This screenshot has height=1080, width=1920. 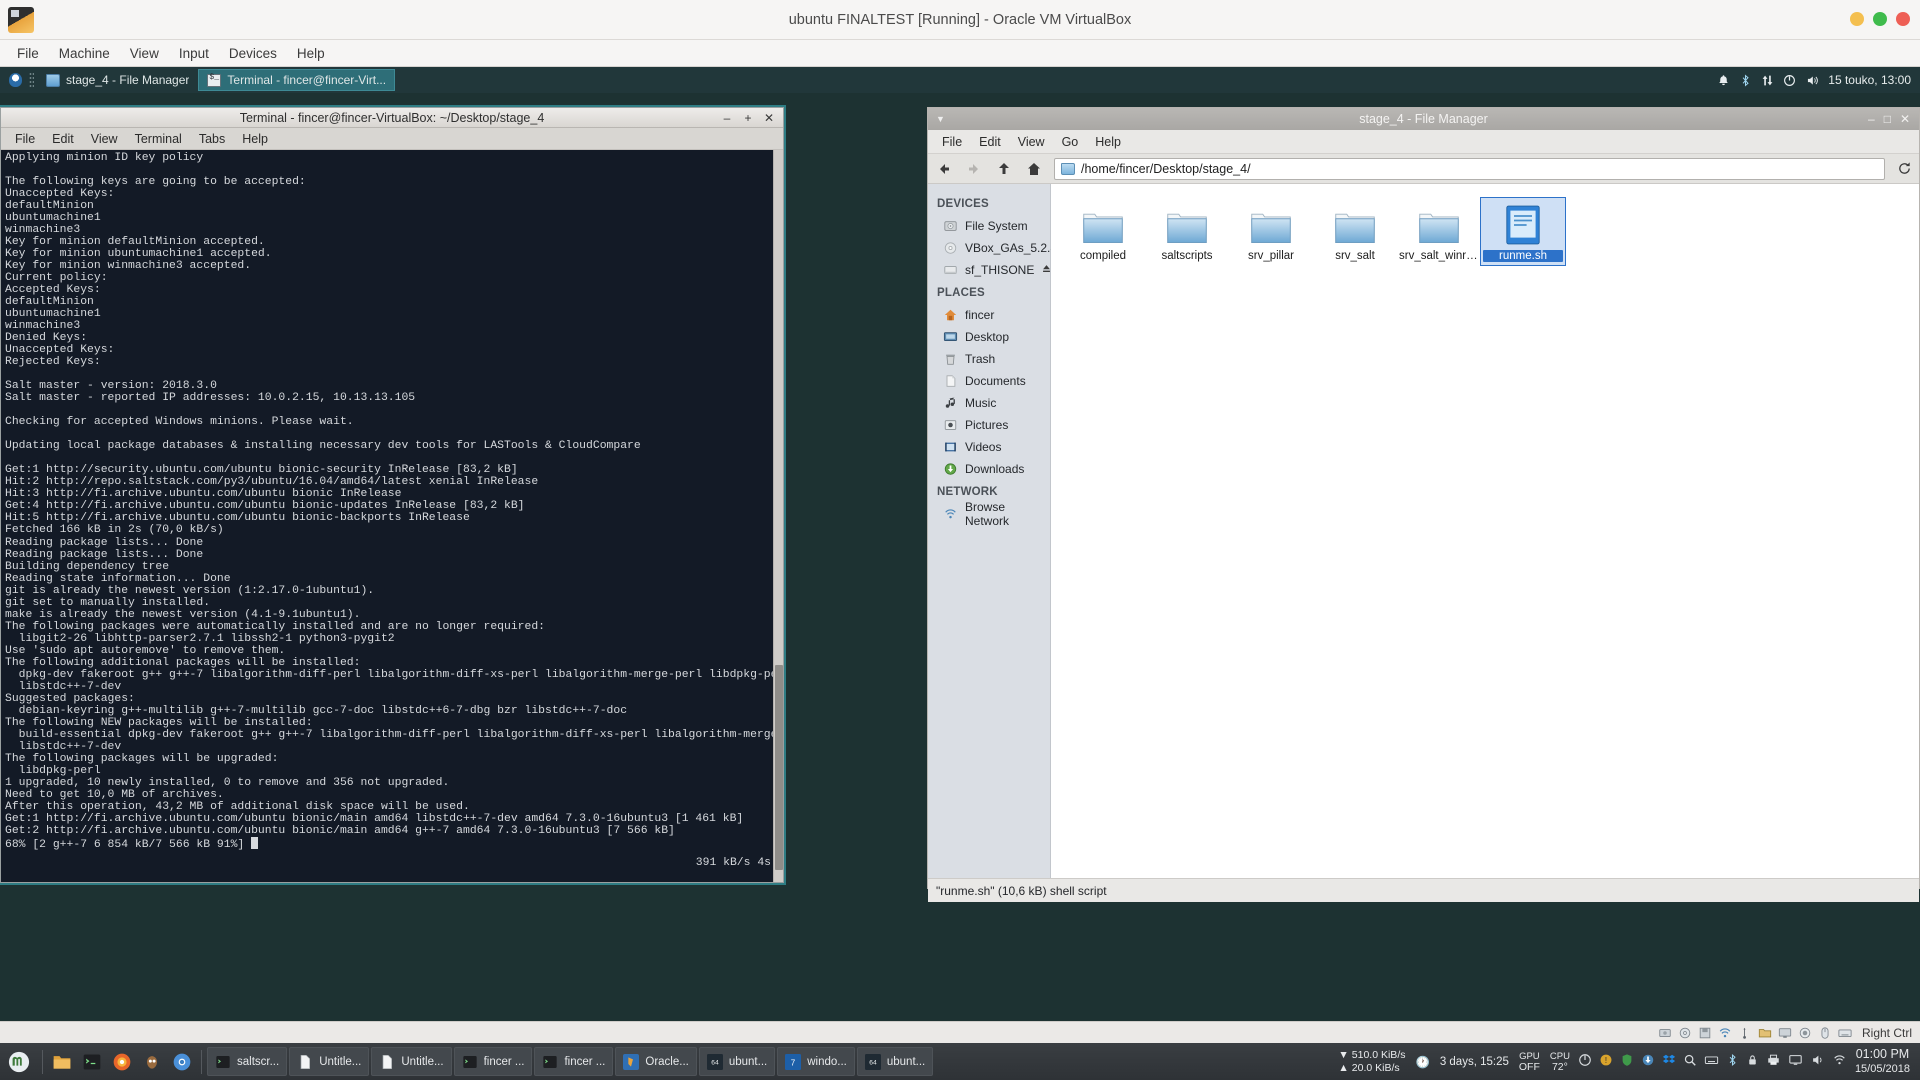 What do you see at coordinates (1070, 142) in the screenshot?
I see `fm-menu-go: Go` at bounding box center [1070, 142].